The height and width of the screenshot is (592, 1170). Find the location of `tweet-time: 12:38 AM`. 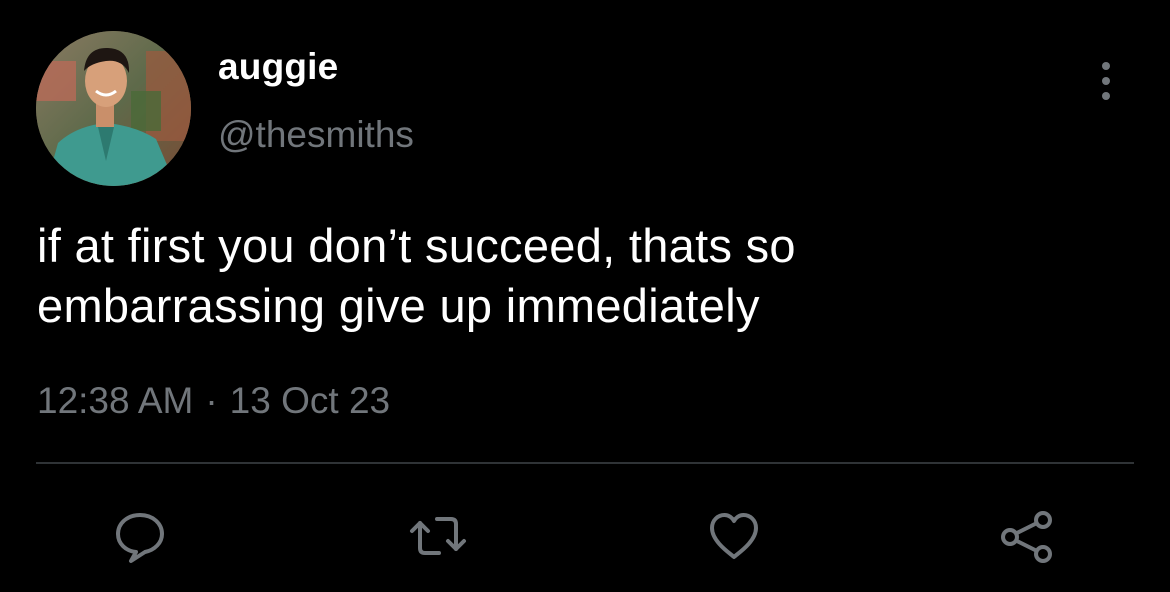

tweet-time: 12:38 AM is located at coordinates (115, 400).